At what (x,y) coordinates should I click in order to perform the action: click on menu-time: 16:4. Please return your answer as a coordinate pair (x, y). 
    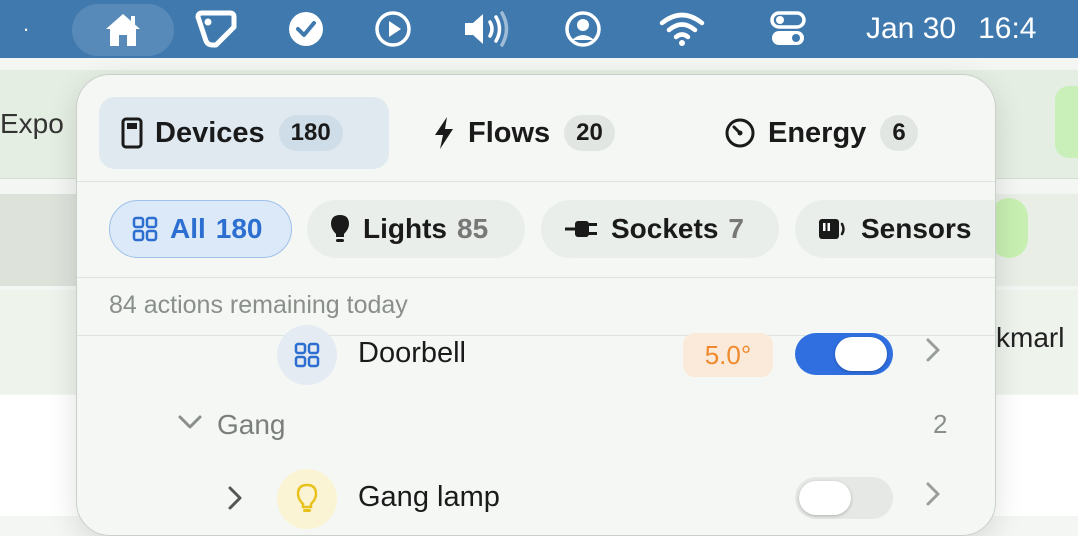
    Looking at the image, I should click on (1007, 28).